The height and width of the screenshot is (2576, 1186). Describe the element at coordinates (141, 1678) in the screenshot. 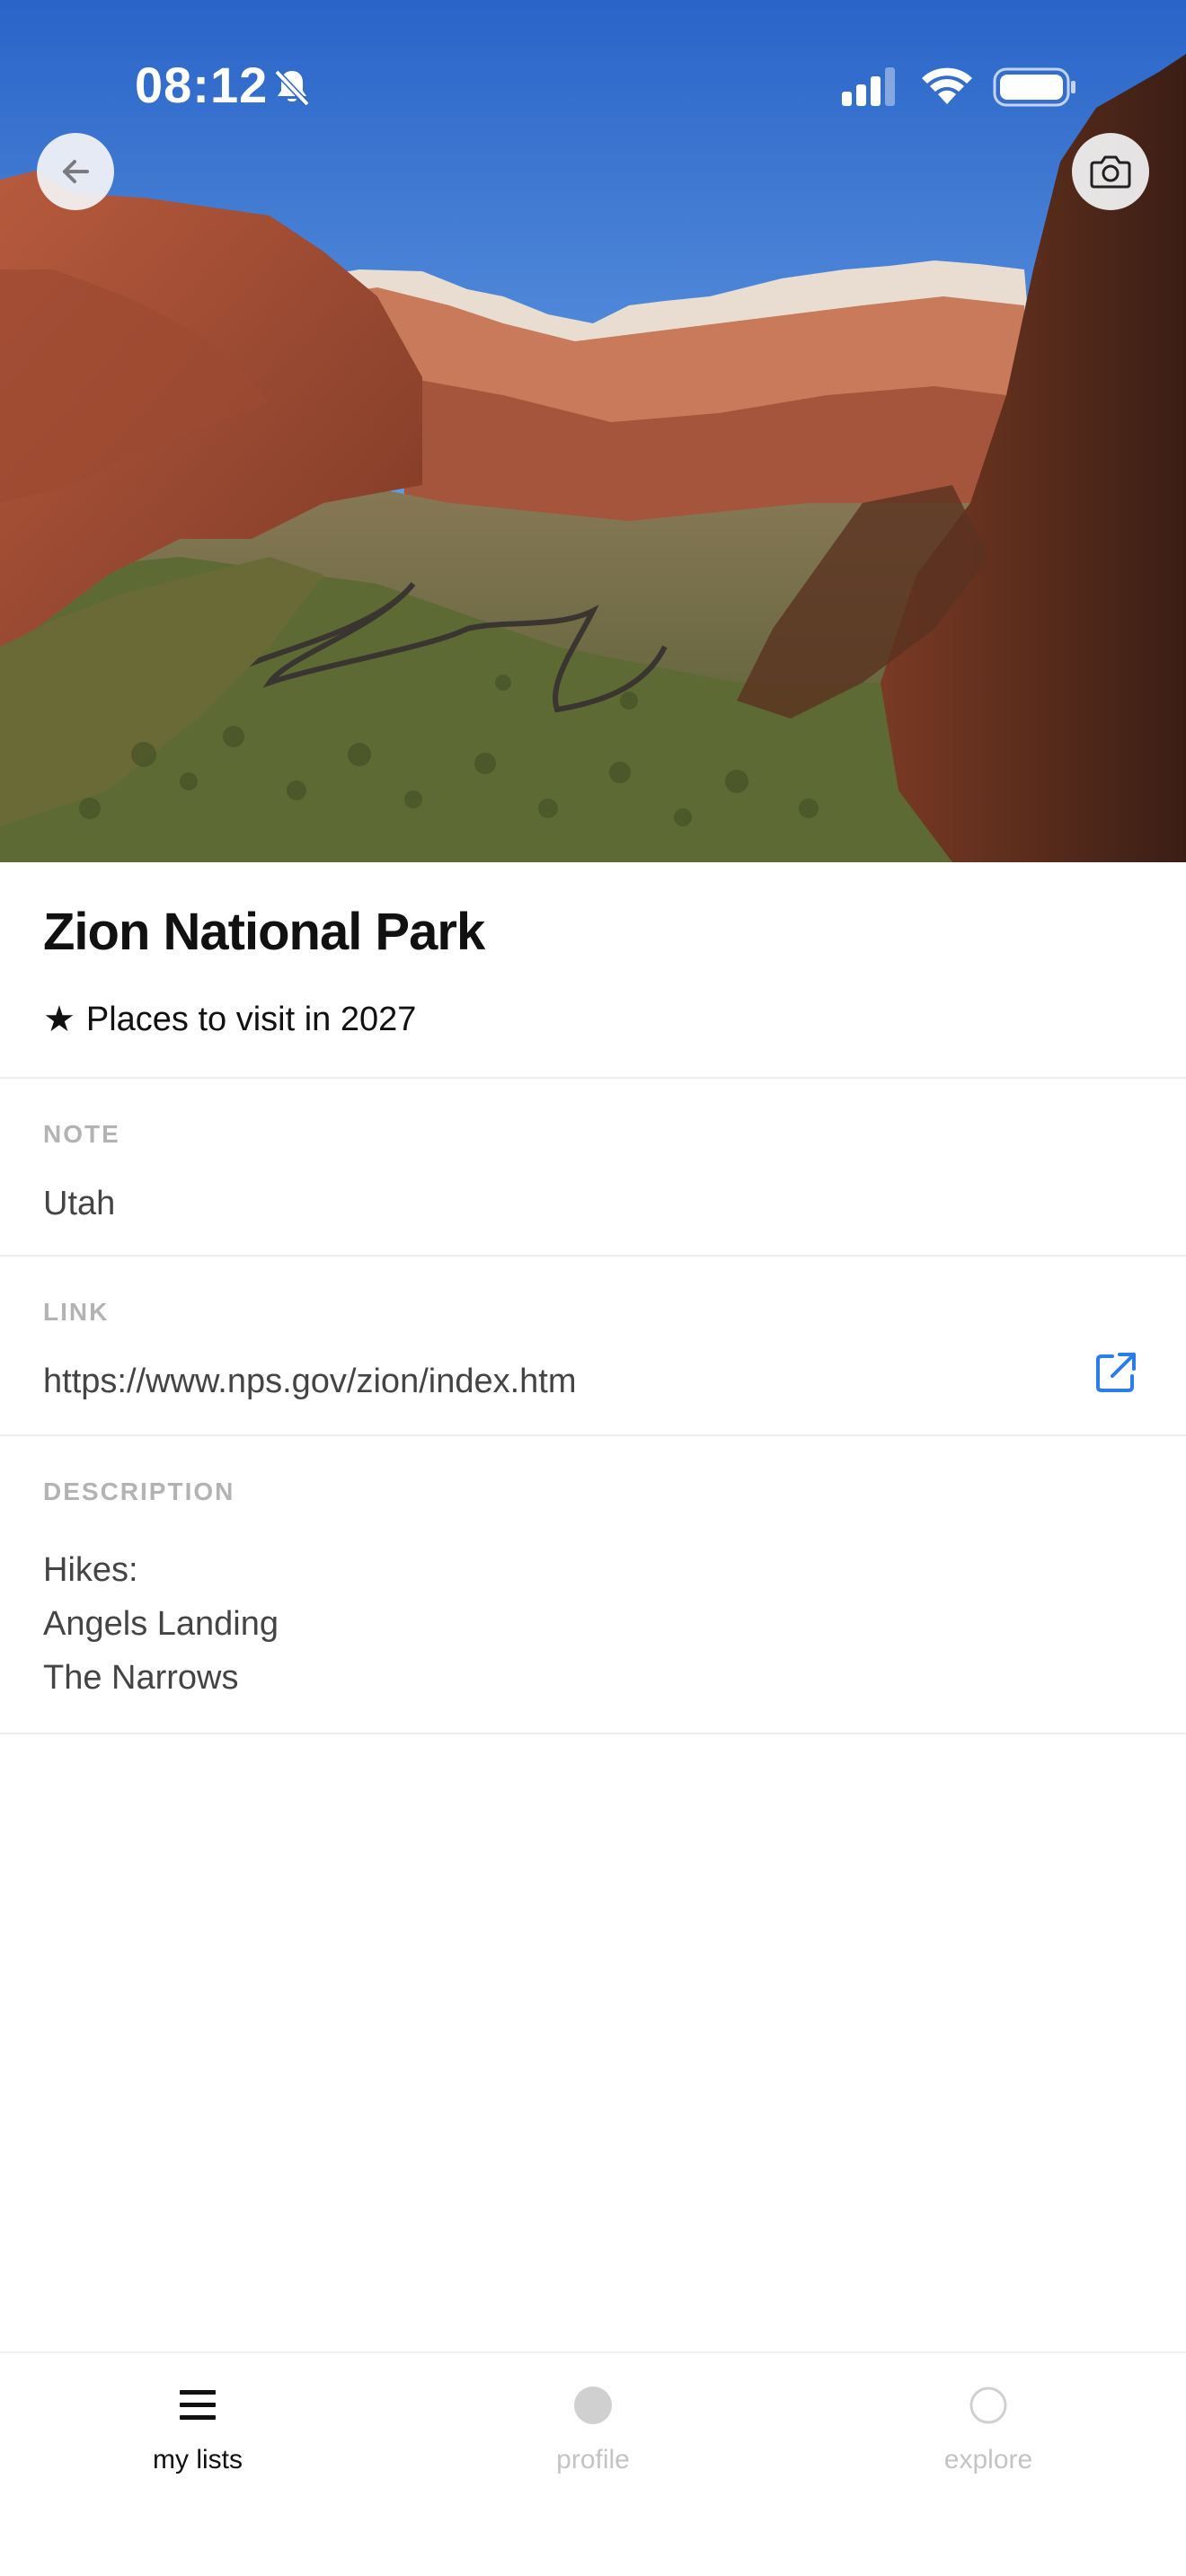

I see `description-line: The Narrows` at that location.